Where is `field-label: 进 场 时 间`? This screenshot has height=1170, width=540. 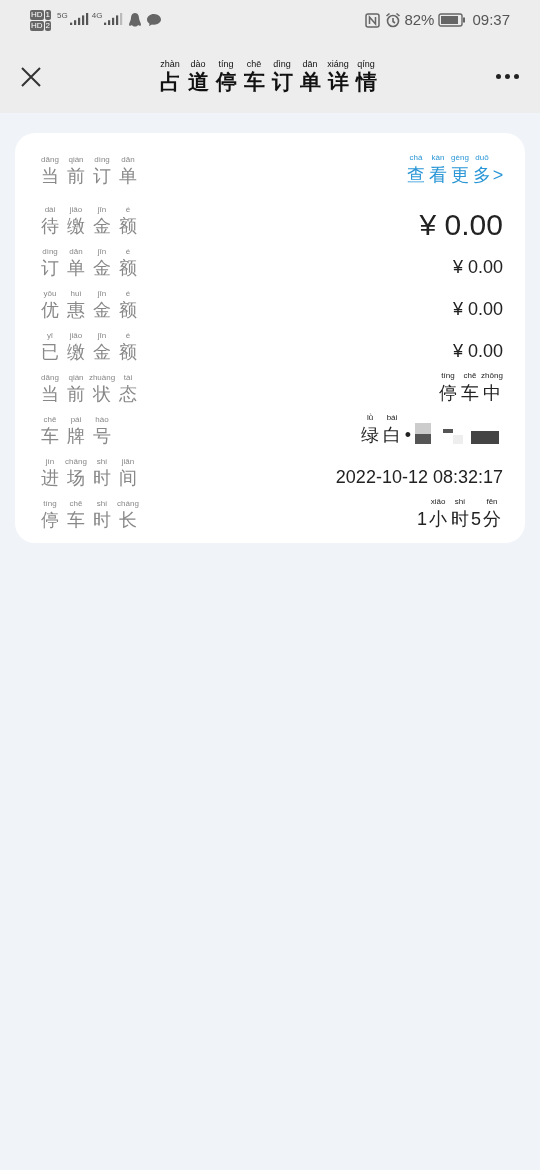
field-label: 进 场 时 间 is located at coordinates (89, 478).